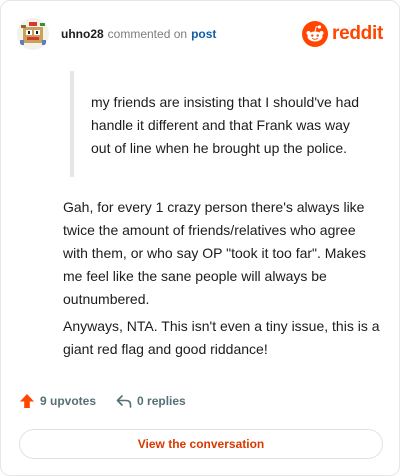 This screenshot has width=400, height=476. Describe the element at coordinates (315, 34) in the screenshot. I see `reddit-logo-icon` at that location.